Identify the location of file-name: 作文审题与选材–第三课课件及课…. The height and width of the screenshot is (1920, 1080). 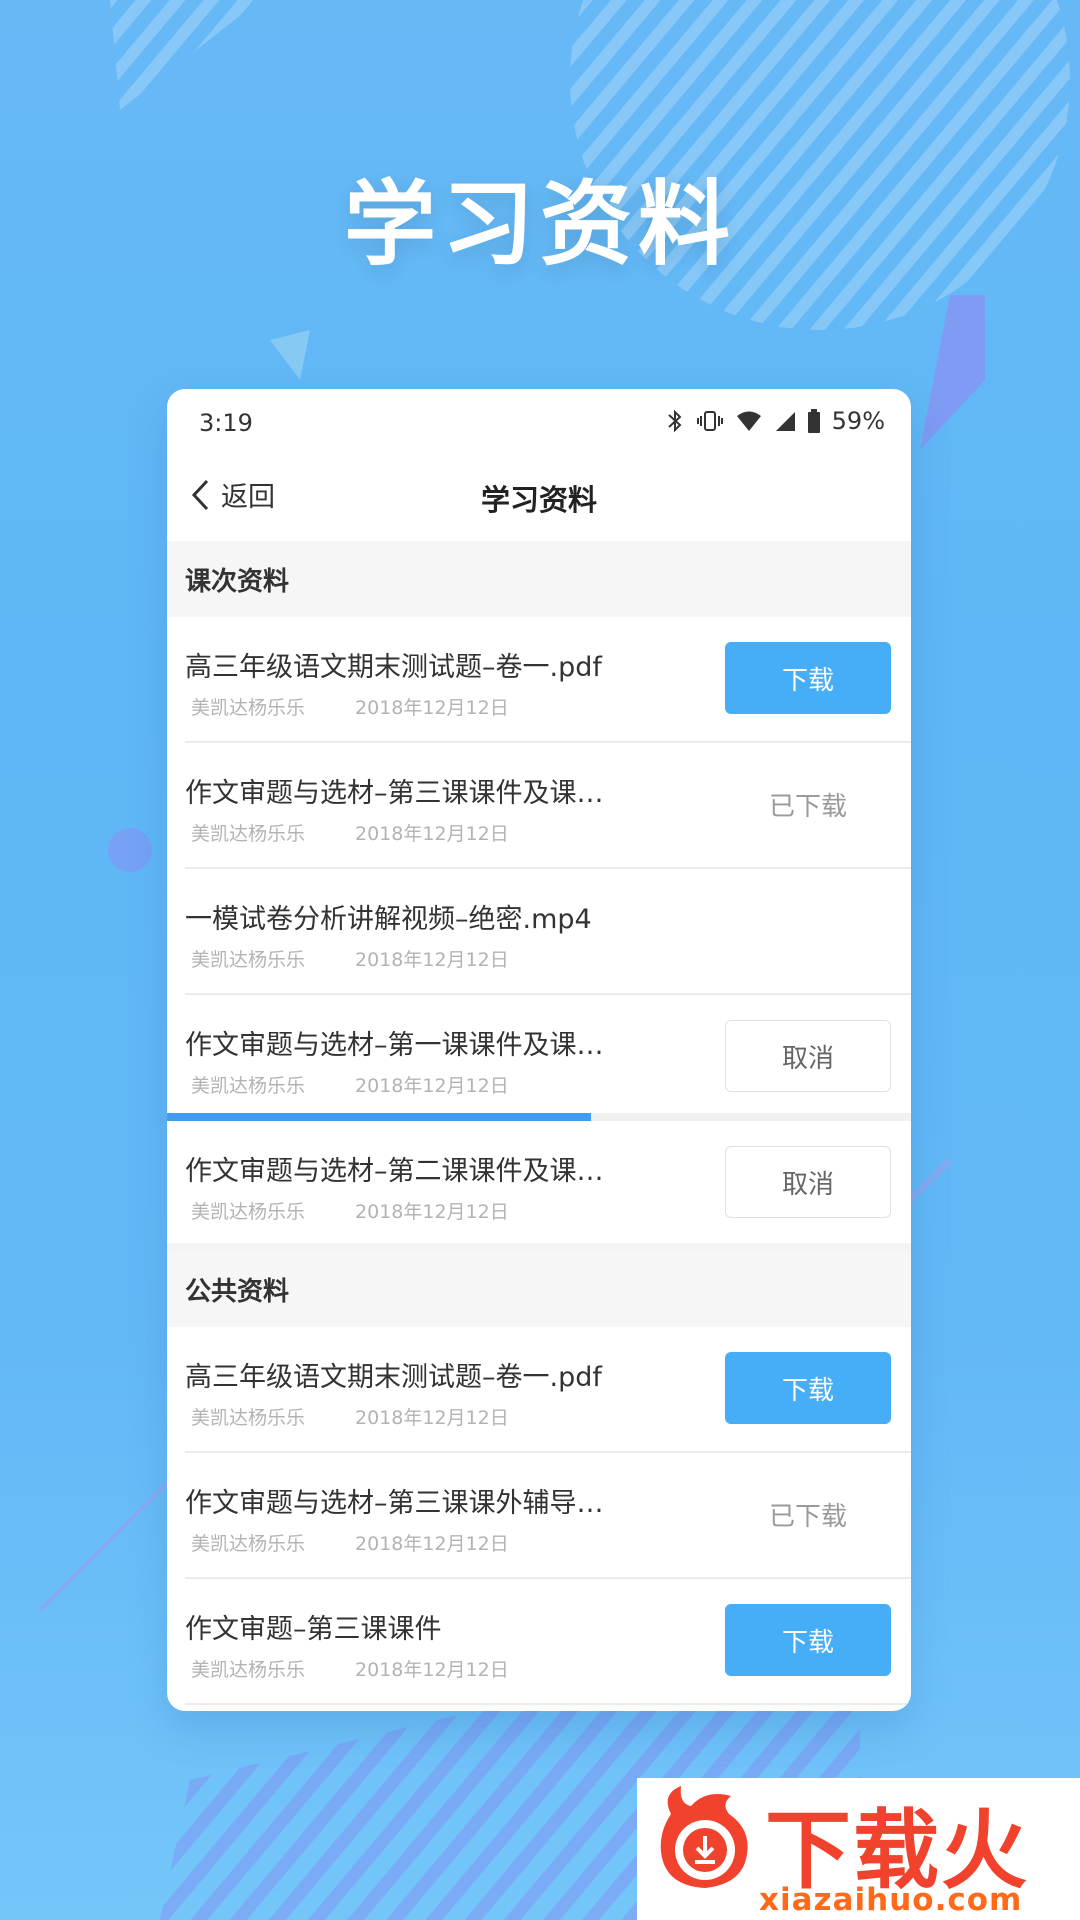
(394, 793).